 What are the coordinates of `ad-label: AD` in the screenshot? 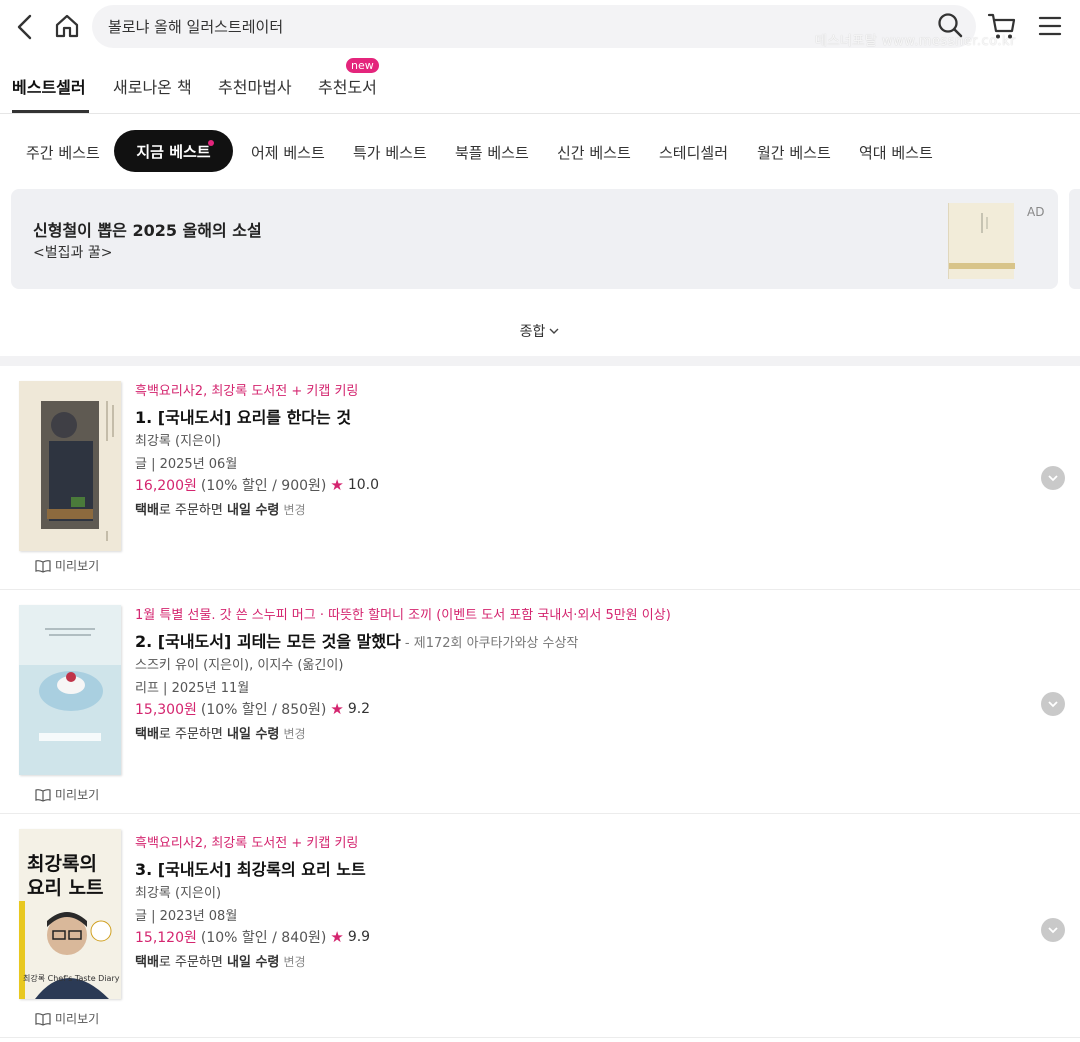 It's located at (1036, 212).